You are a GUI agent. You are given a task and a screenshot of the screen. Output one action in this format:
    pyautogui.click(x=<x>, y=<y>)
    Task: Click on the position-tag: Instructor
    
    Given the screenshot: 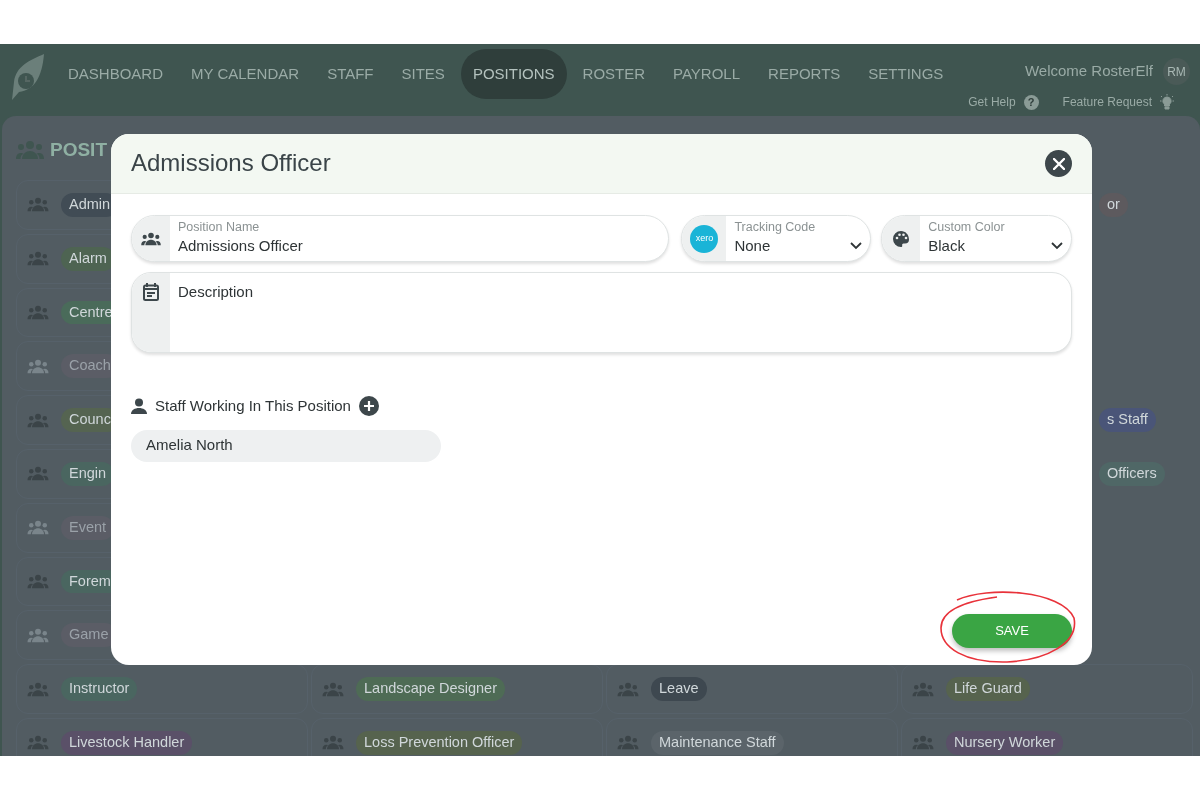 What is the action you would take?
    pyautogui.click(x=99, y=689)
    